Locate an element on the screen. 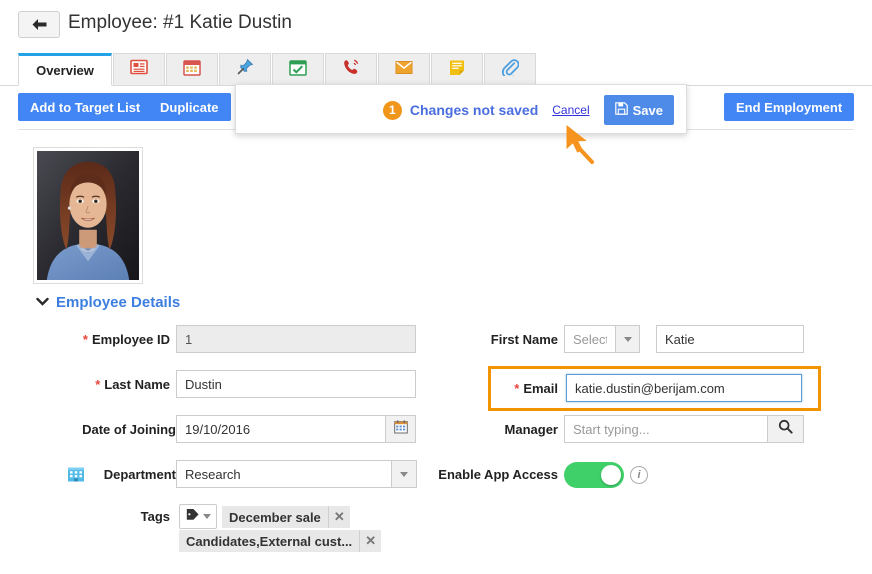 The width and height of the screenshot is (872, 574). envelope-orange-icon is located at coordinates (404, 70).